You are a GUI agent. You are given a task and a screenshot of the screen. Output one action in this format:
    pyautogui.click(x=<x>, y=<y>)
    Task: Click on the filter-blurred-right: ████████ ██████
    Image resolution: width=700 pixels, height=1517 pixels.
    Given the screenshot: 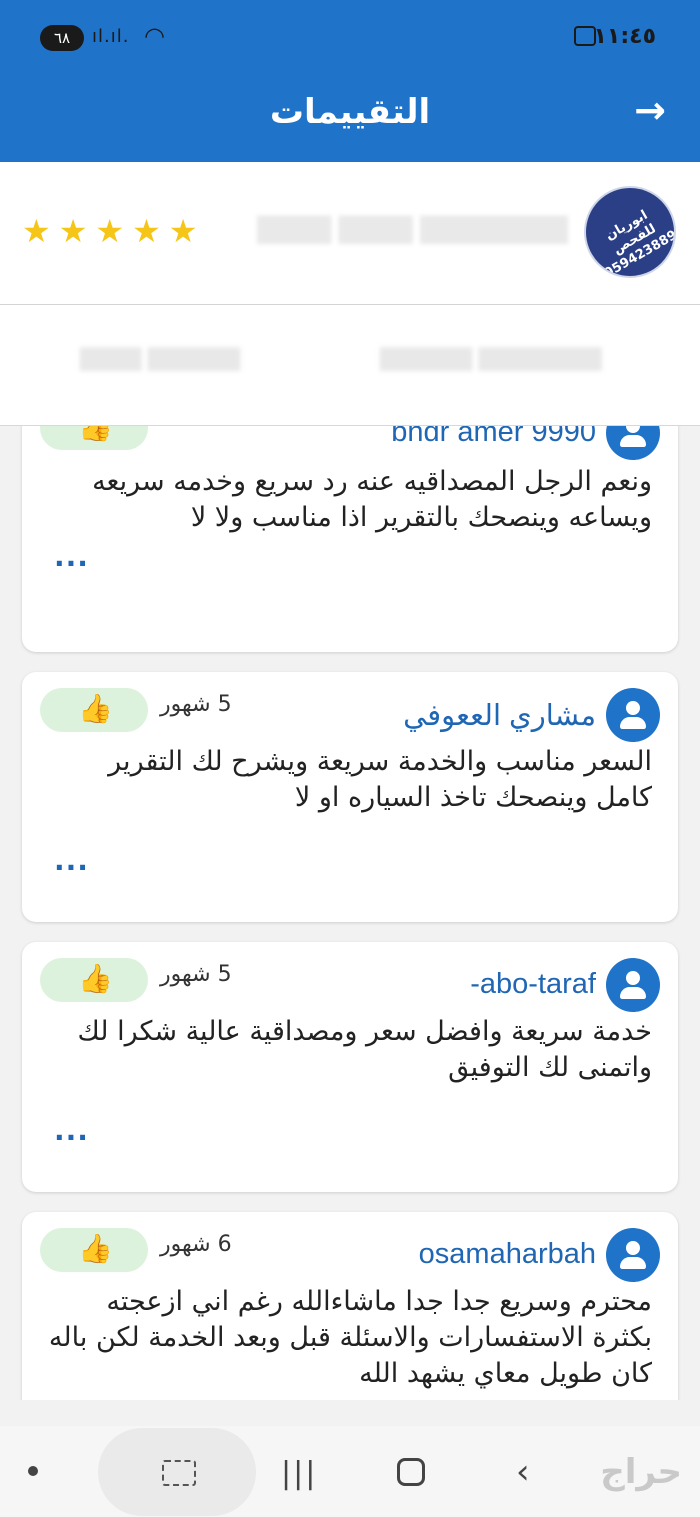 What is the action you would take?
    pyautogui.click(x=491, y=359)
    